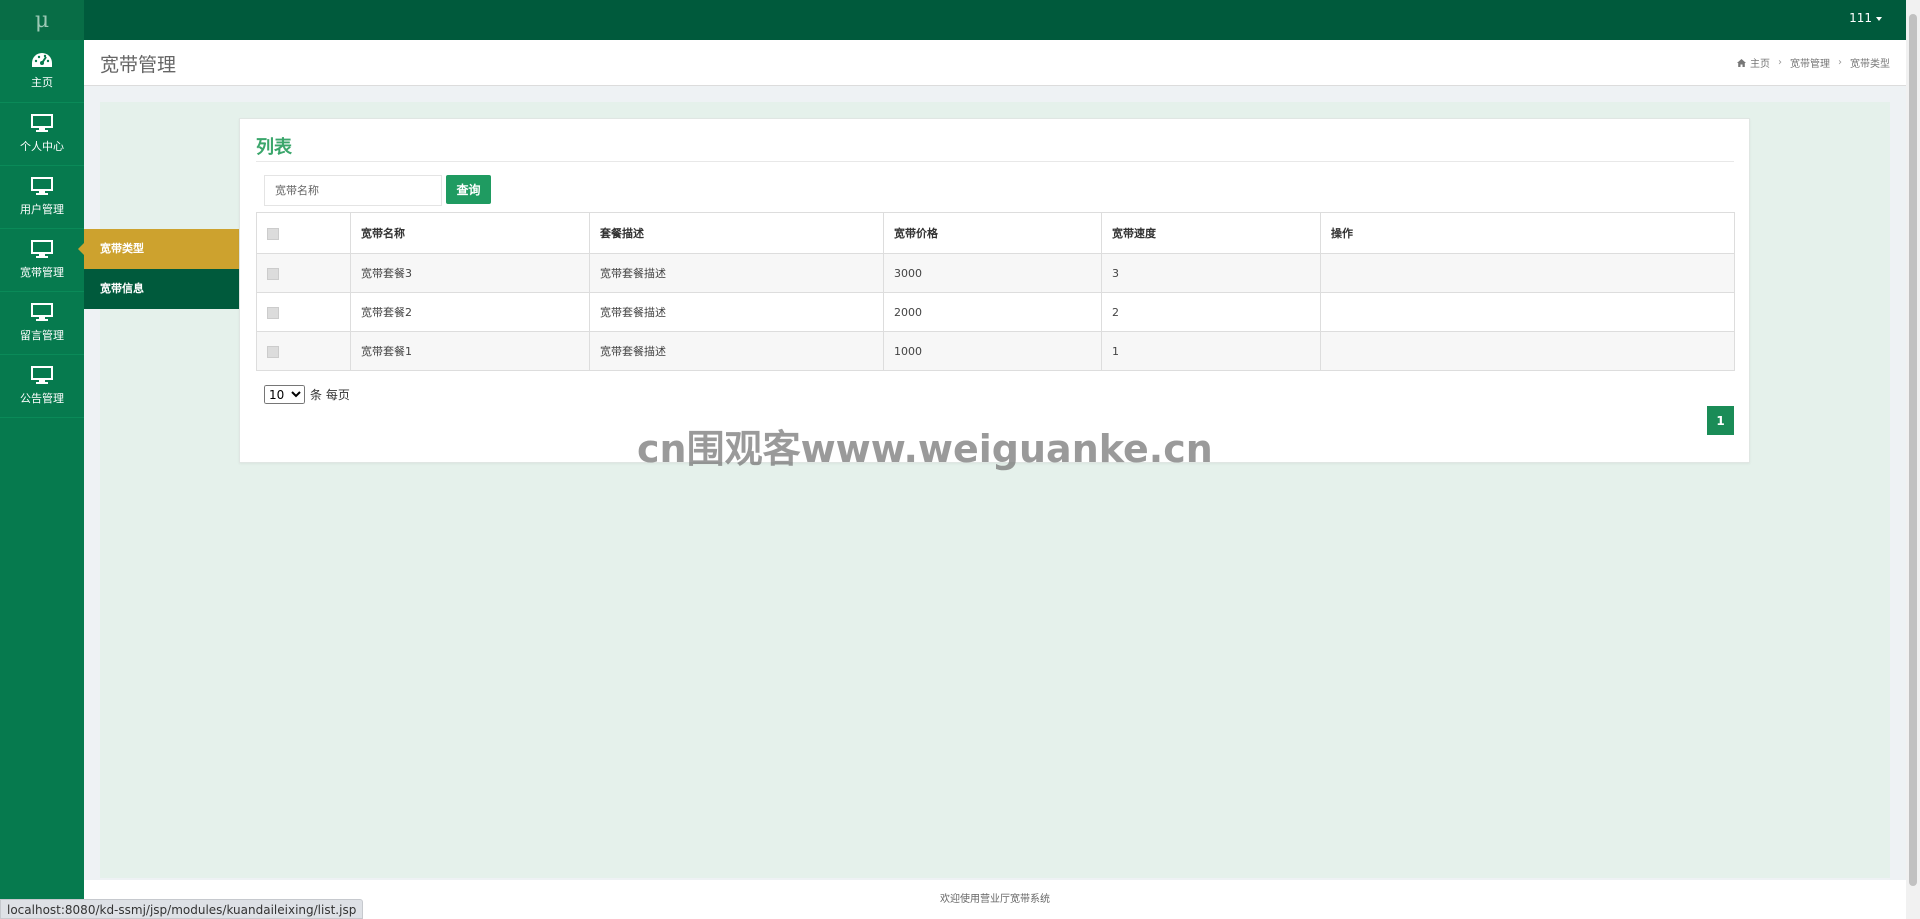 This screenshot has height=919, width=1920. I want to click on sidebar-item-label: 公告管理, so click(42, 398).